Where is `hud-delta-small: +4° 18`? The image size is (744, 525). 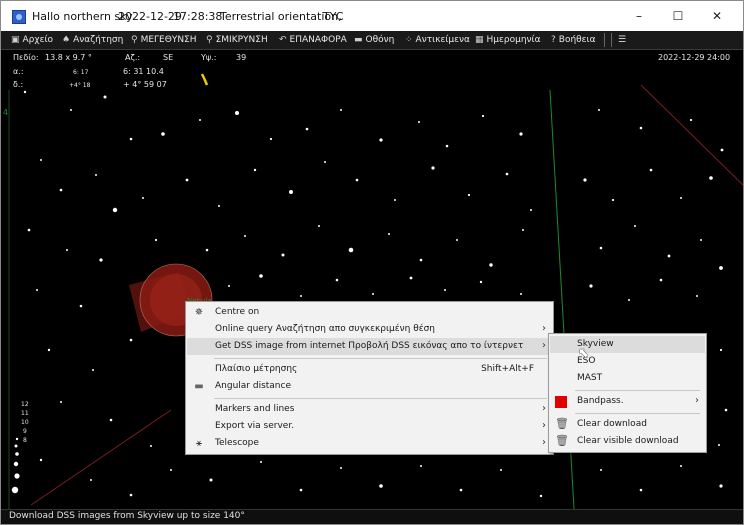
hud-delta-small: +4° 18 is located at coordinates (80, 85).